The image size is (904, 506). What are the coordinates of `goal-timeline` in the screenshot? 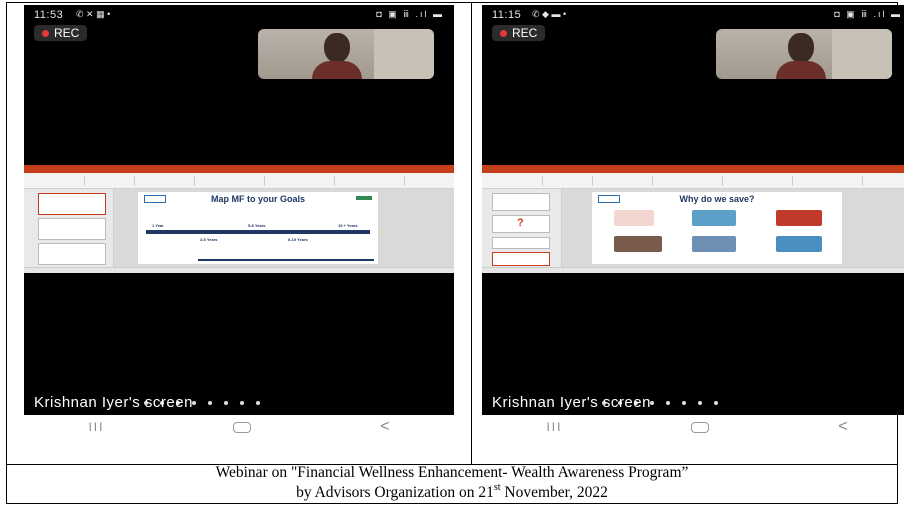 It's located at (258, 232).